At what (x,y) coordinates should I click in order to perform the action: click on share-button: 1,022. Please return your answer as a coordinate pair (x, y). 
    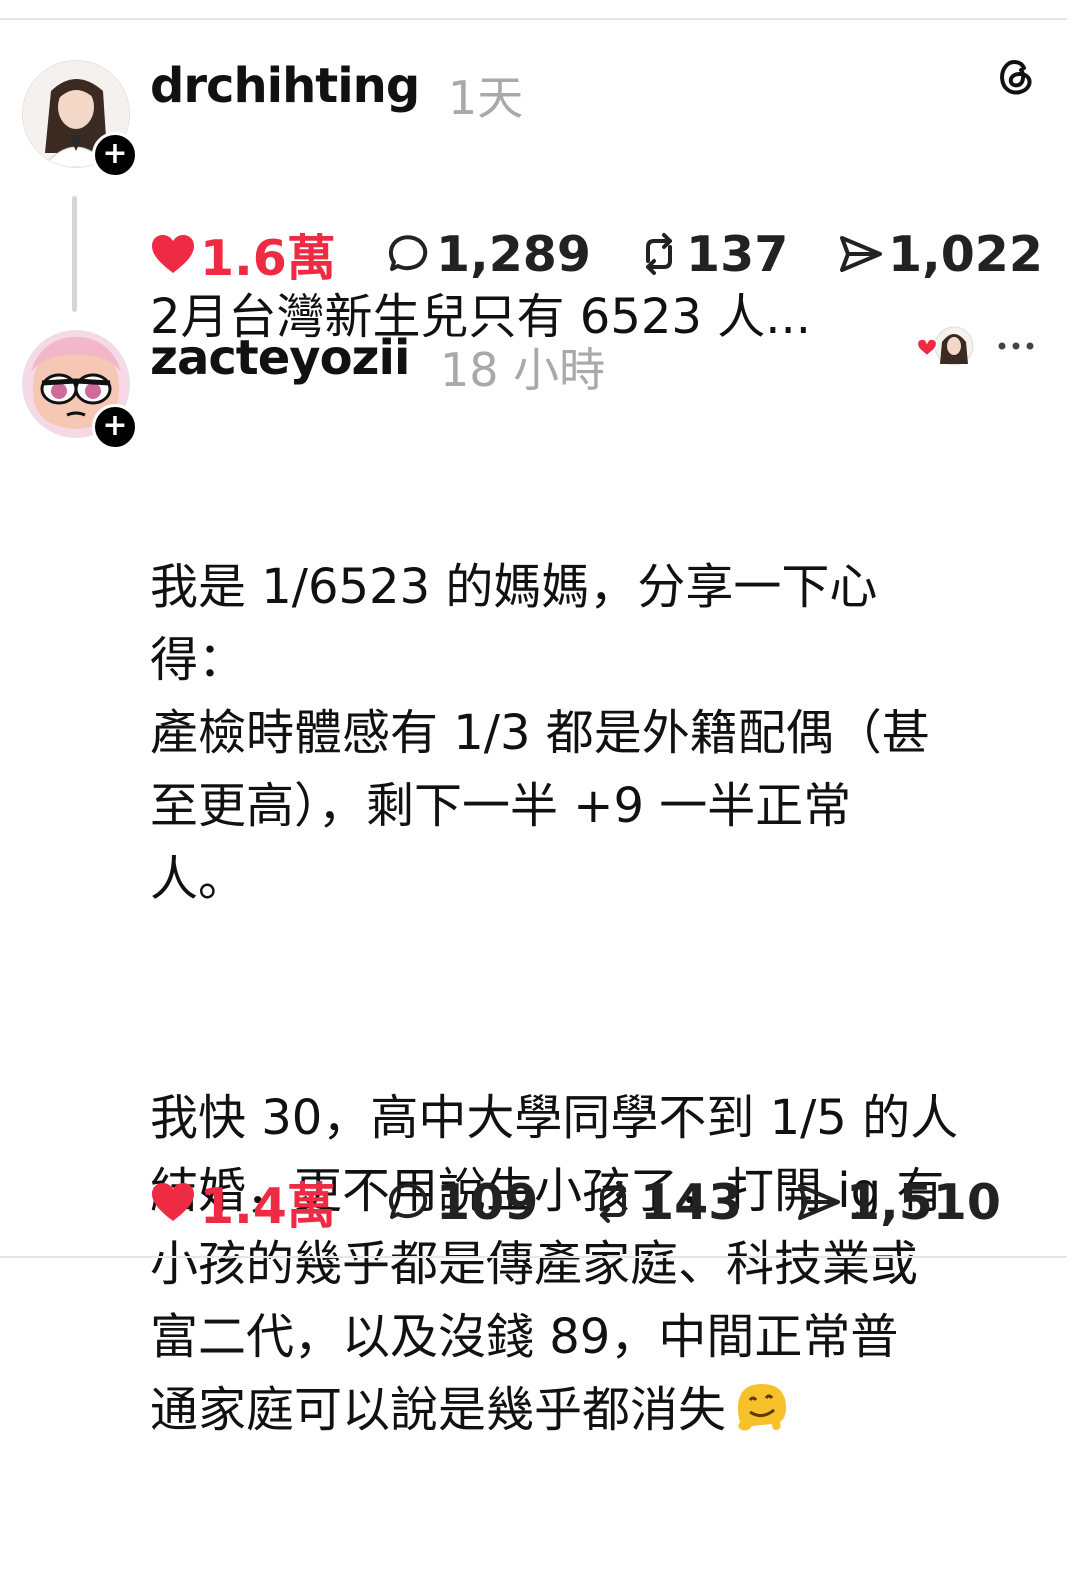
    Looking at the image, I should click on (939, 254).